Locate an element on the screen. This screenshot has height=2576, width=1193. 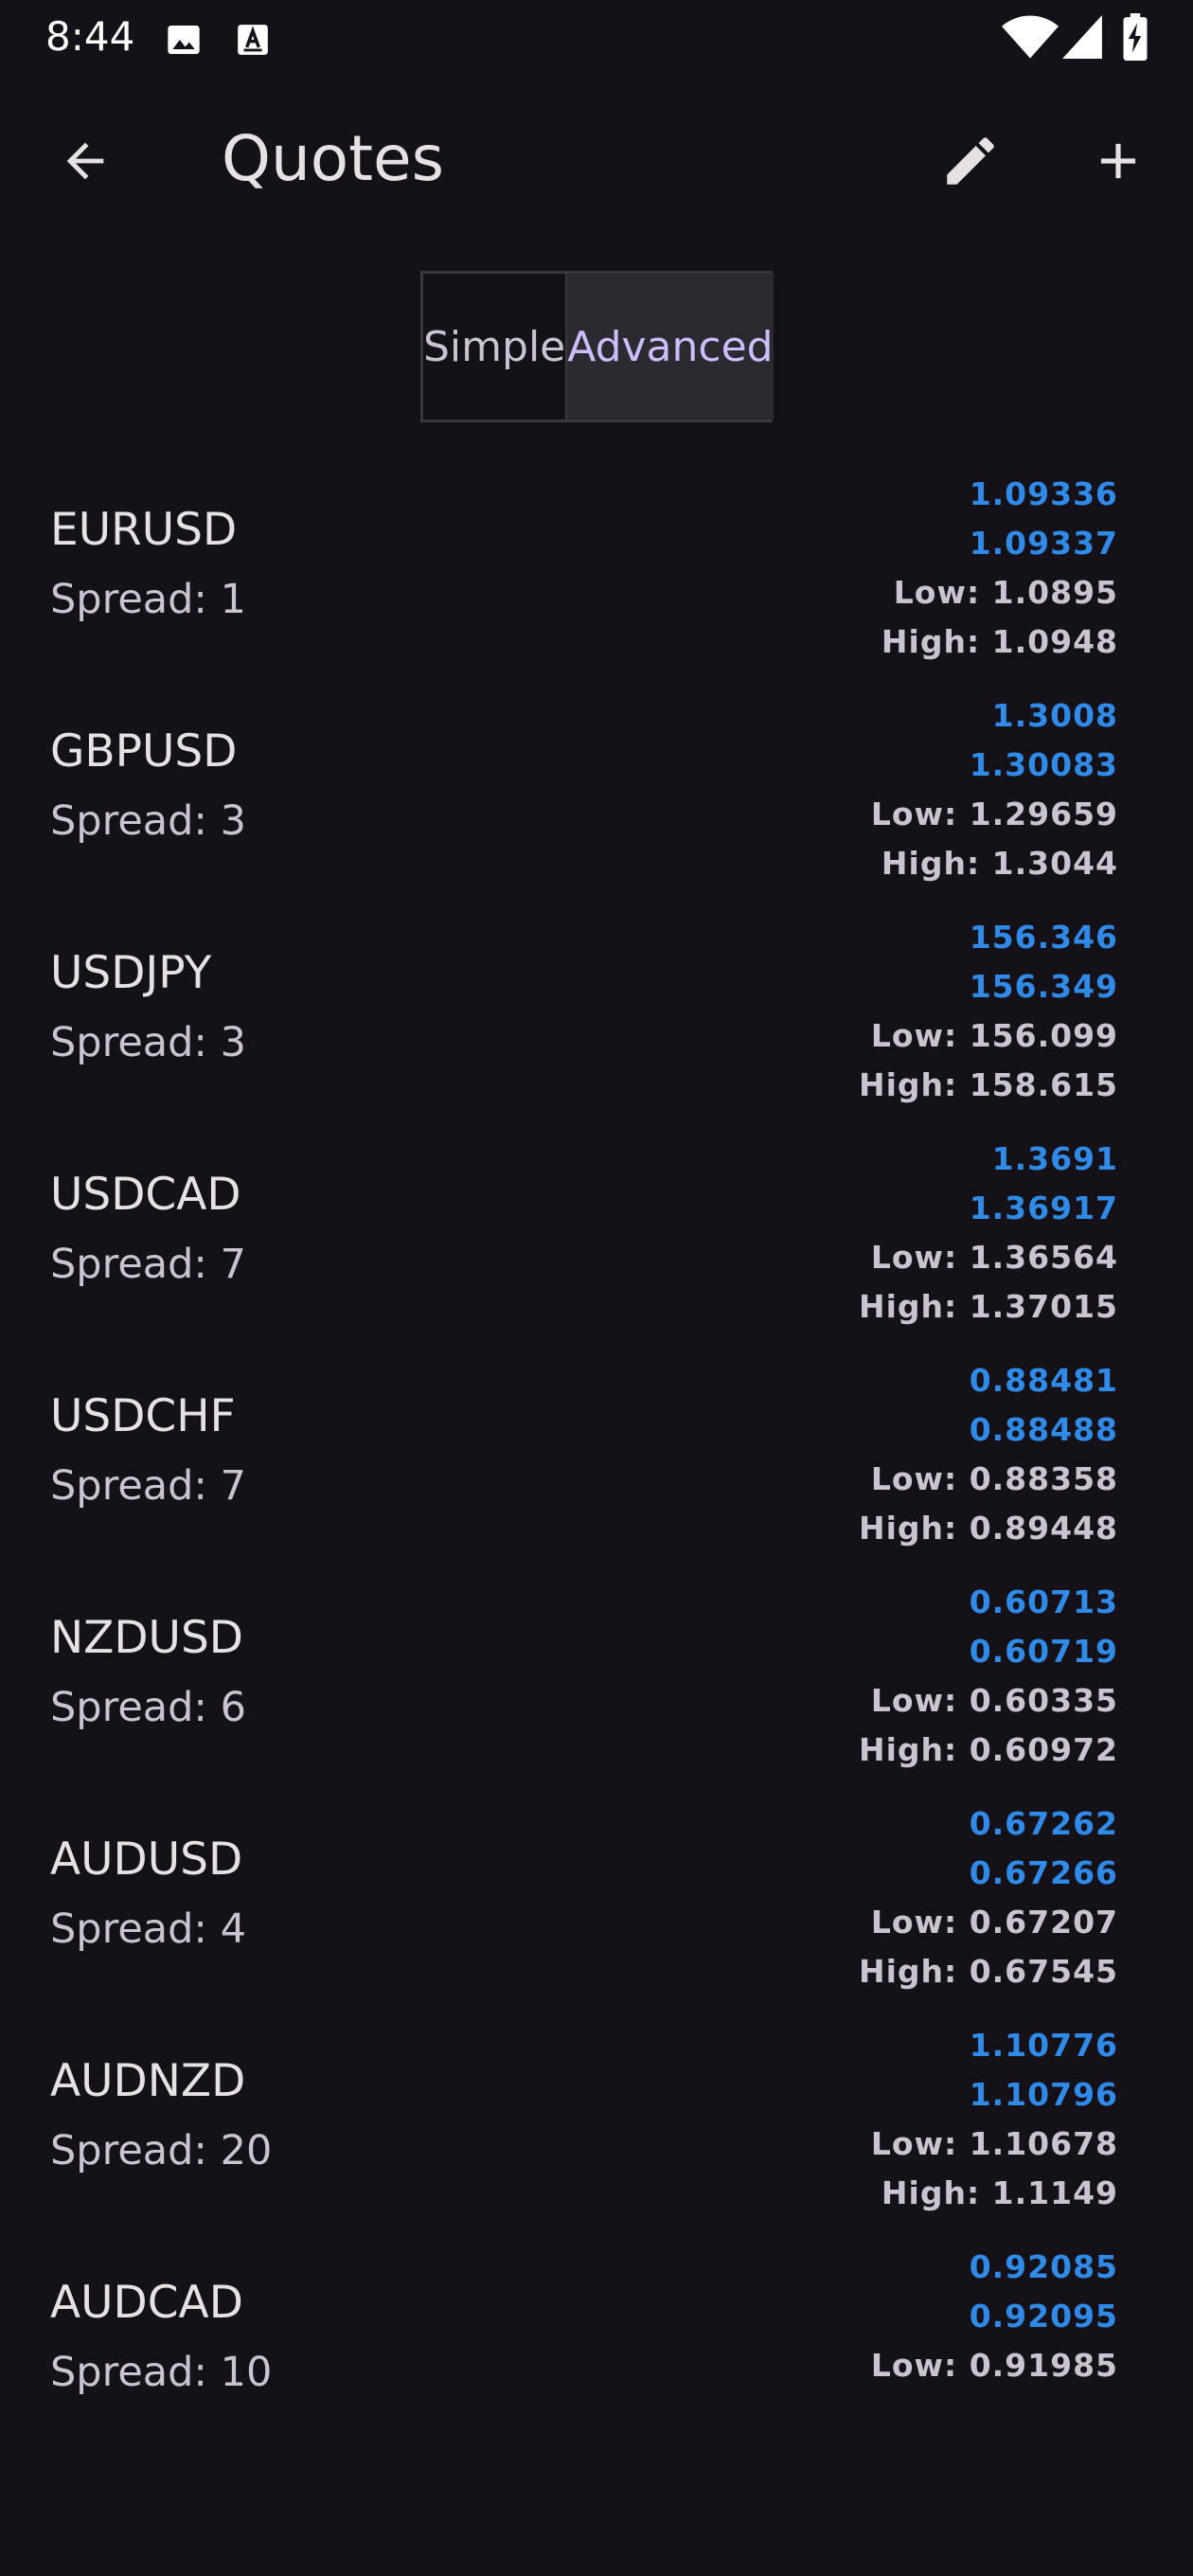
high-price: High: 0.67545 is located at coordinates (988, 1971).